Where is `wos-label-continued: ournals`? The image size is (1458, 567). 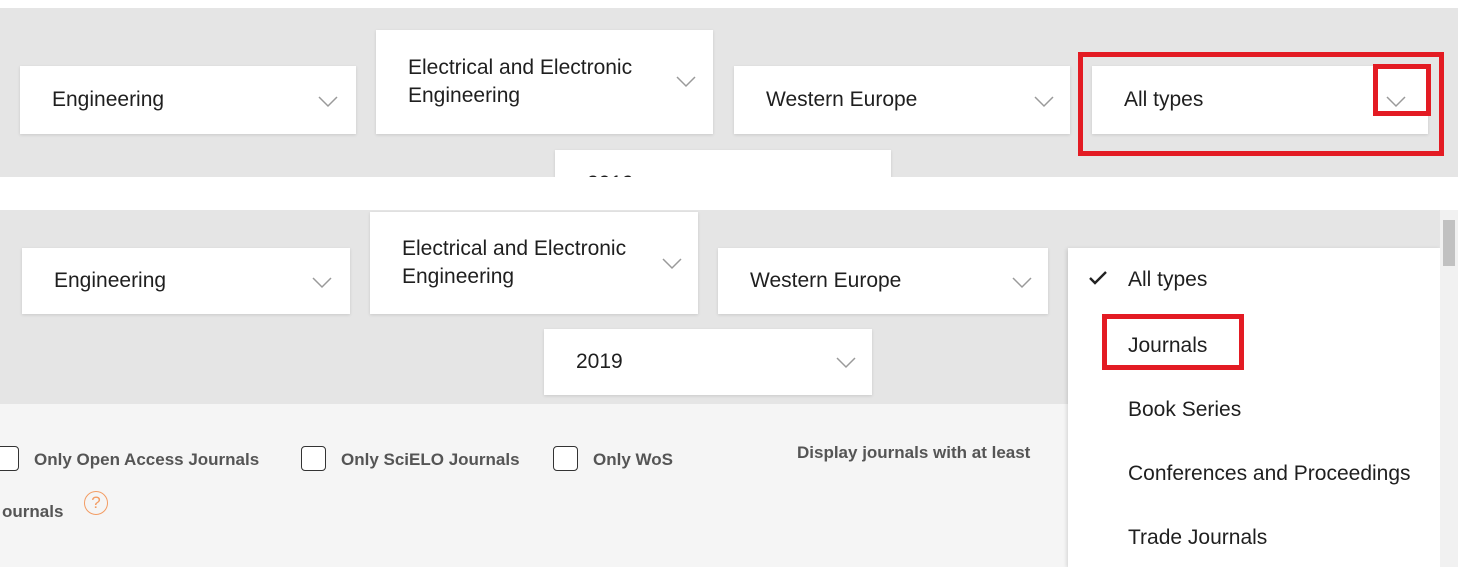 wos-label-continued: ournals is located at coordinates (33, 511).